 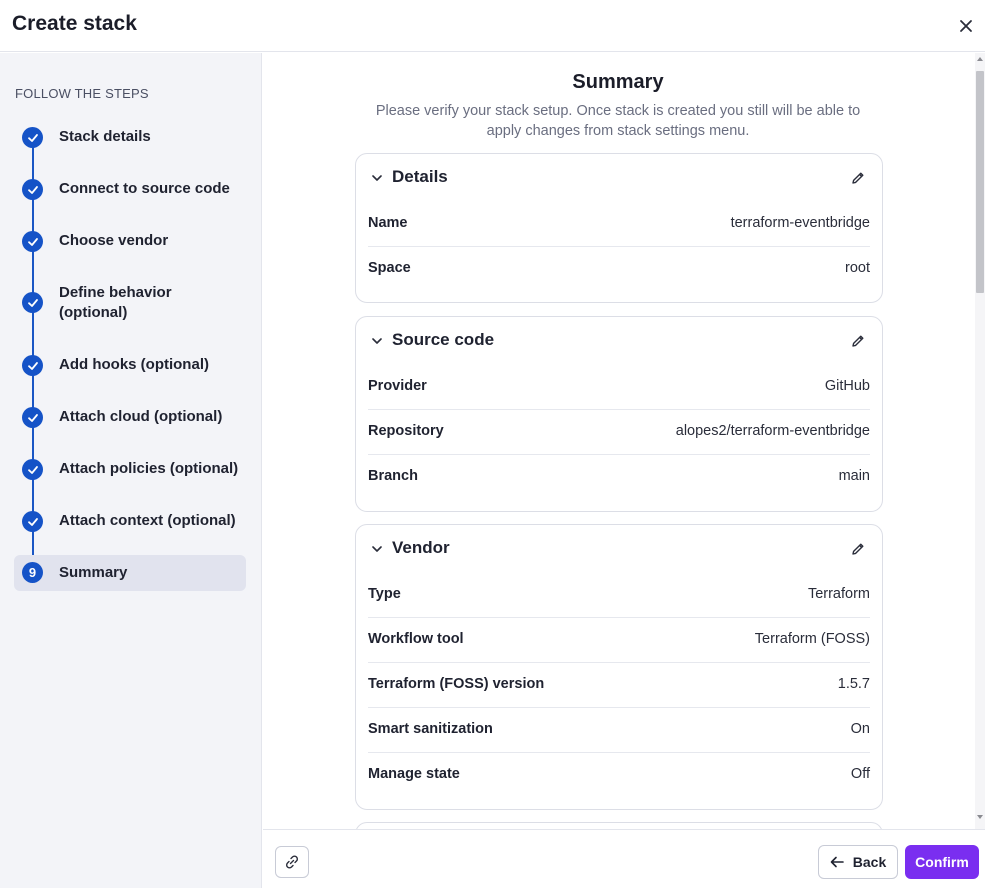 What do you see at coordinates (141, 416) in the screenshot?
I see `step-label: Attach cloud (optional)` at bounding box center [141, 416].